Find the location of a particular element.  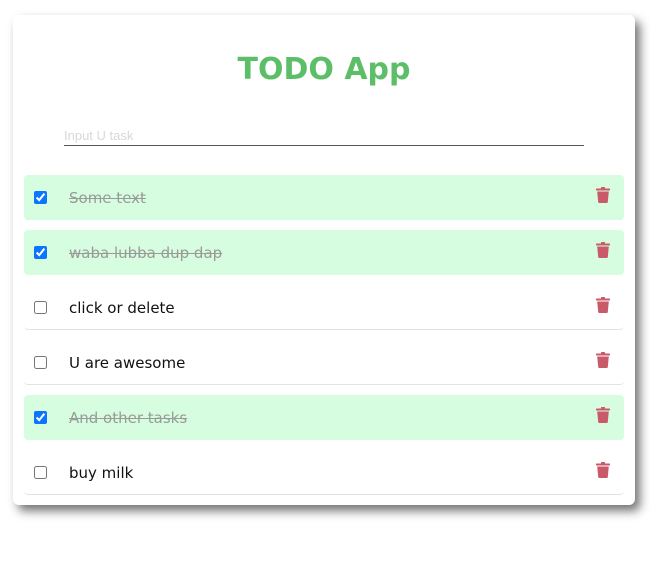

task-text: waba lubba dup dap is located at coordinates (145, 253).